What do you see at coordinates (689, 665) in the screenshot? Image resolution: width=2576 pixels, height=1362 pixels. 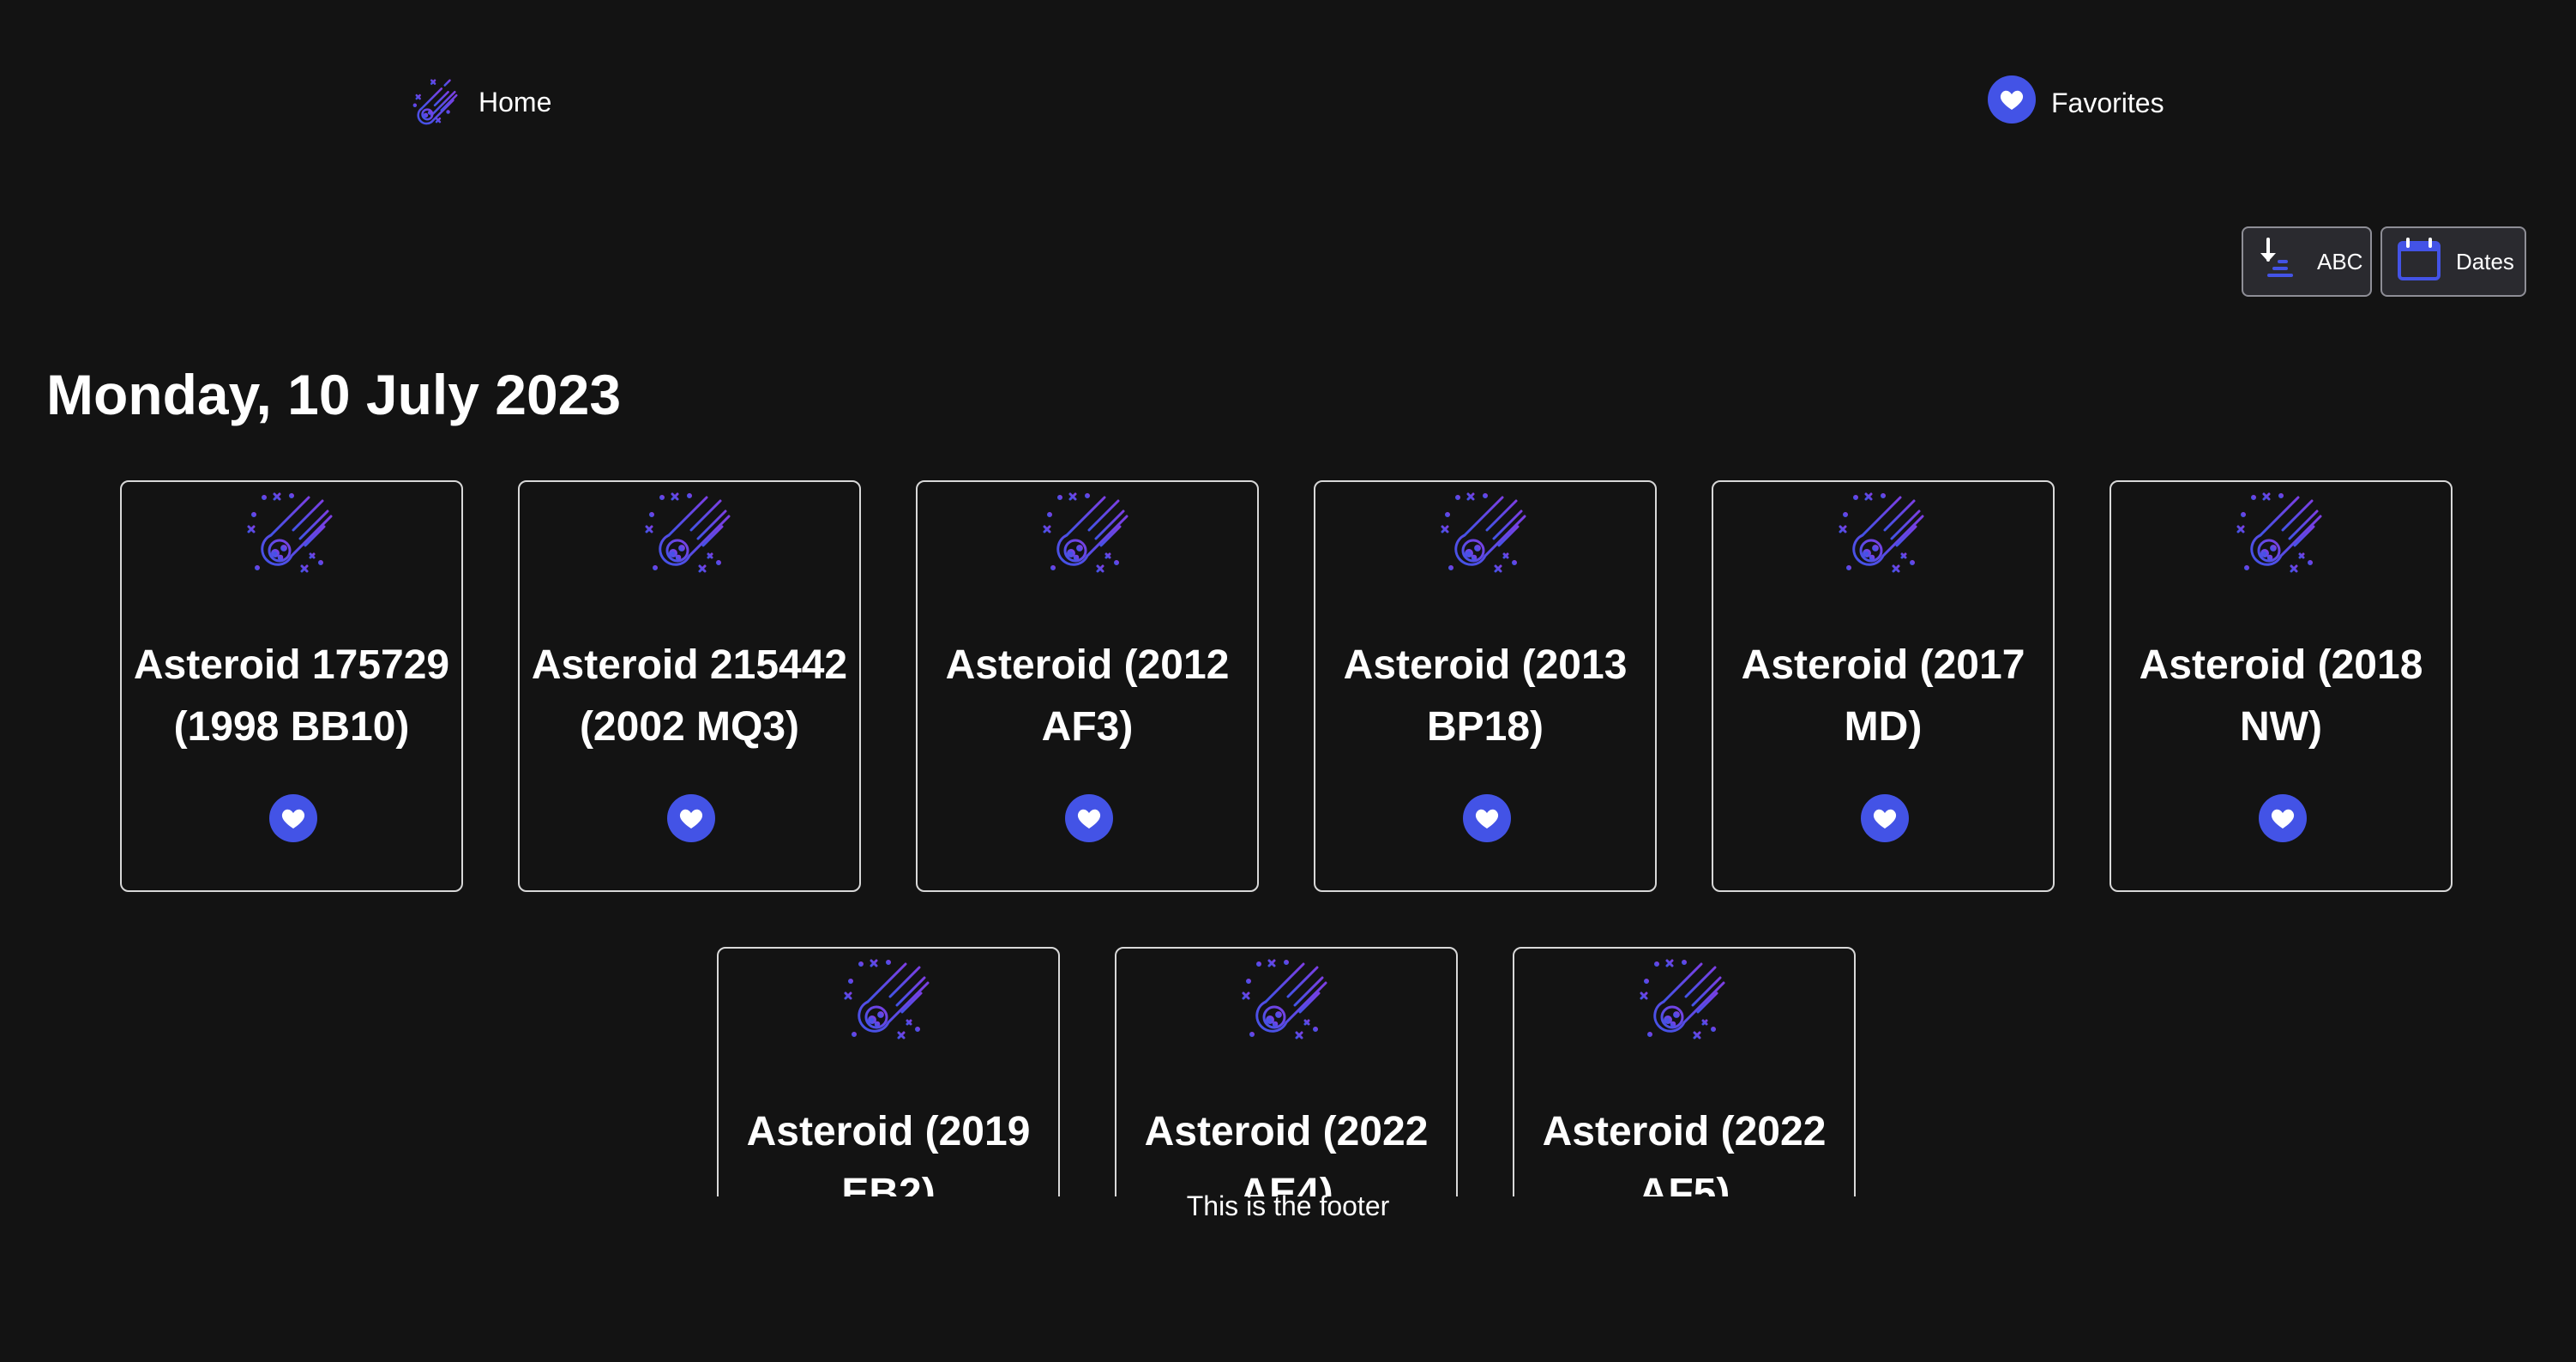 I see `asteroid-name-line-1: Asteroid 215442` at bounding box center [689, 665].